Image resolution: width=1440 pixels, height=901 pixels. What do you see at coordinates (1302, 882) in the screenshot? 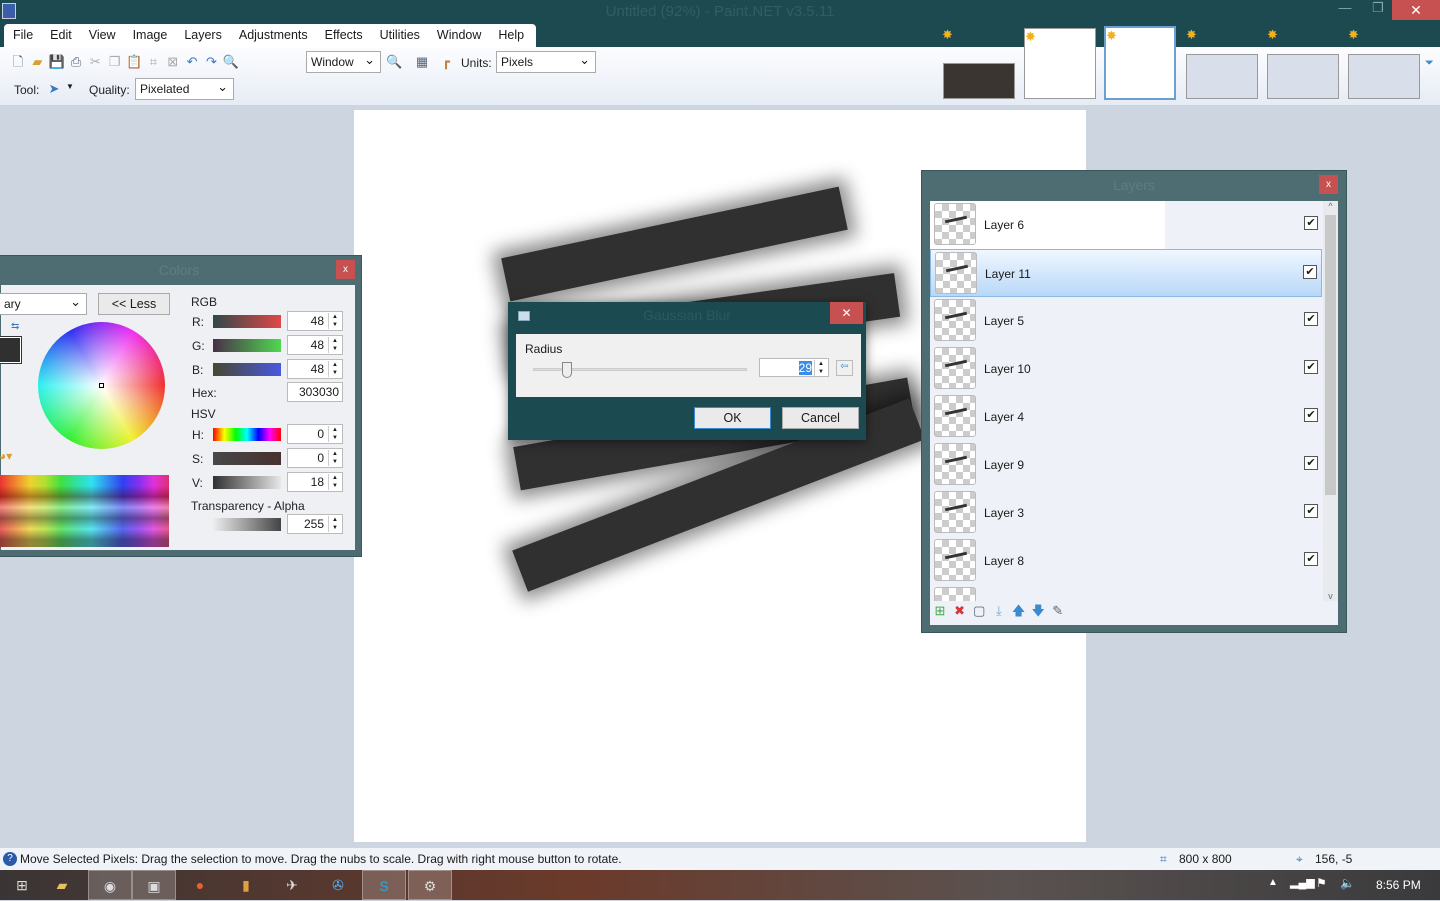
I see `signal-icon: ▂▄▆` at bounding box center [1302, 882].